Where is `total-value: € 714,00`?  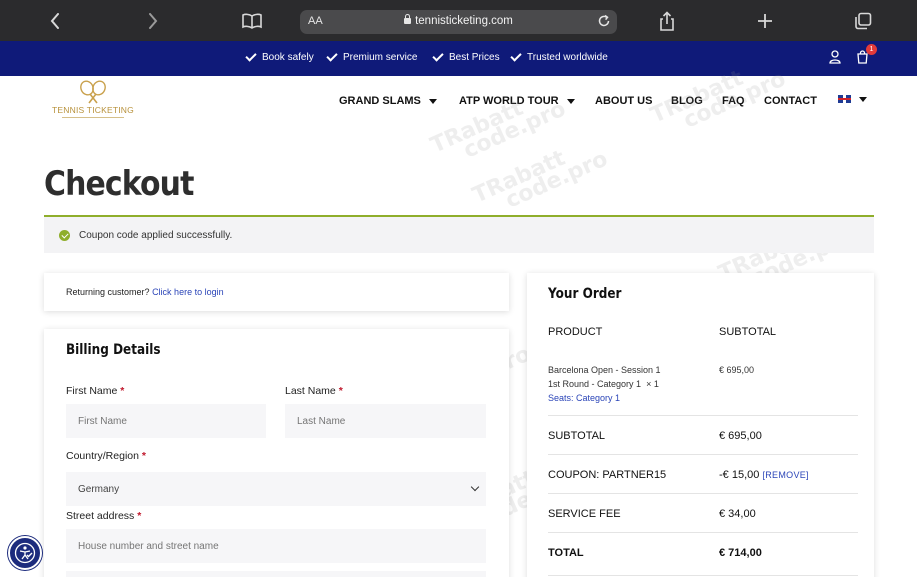
total-value: € 714,00 is located at coordinates (740, 553).